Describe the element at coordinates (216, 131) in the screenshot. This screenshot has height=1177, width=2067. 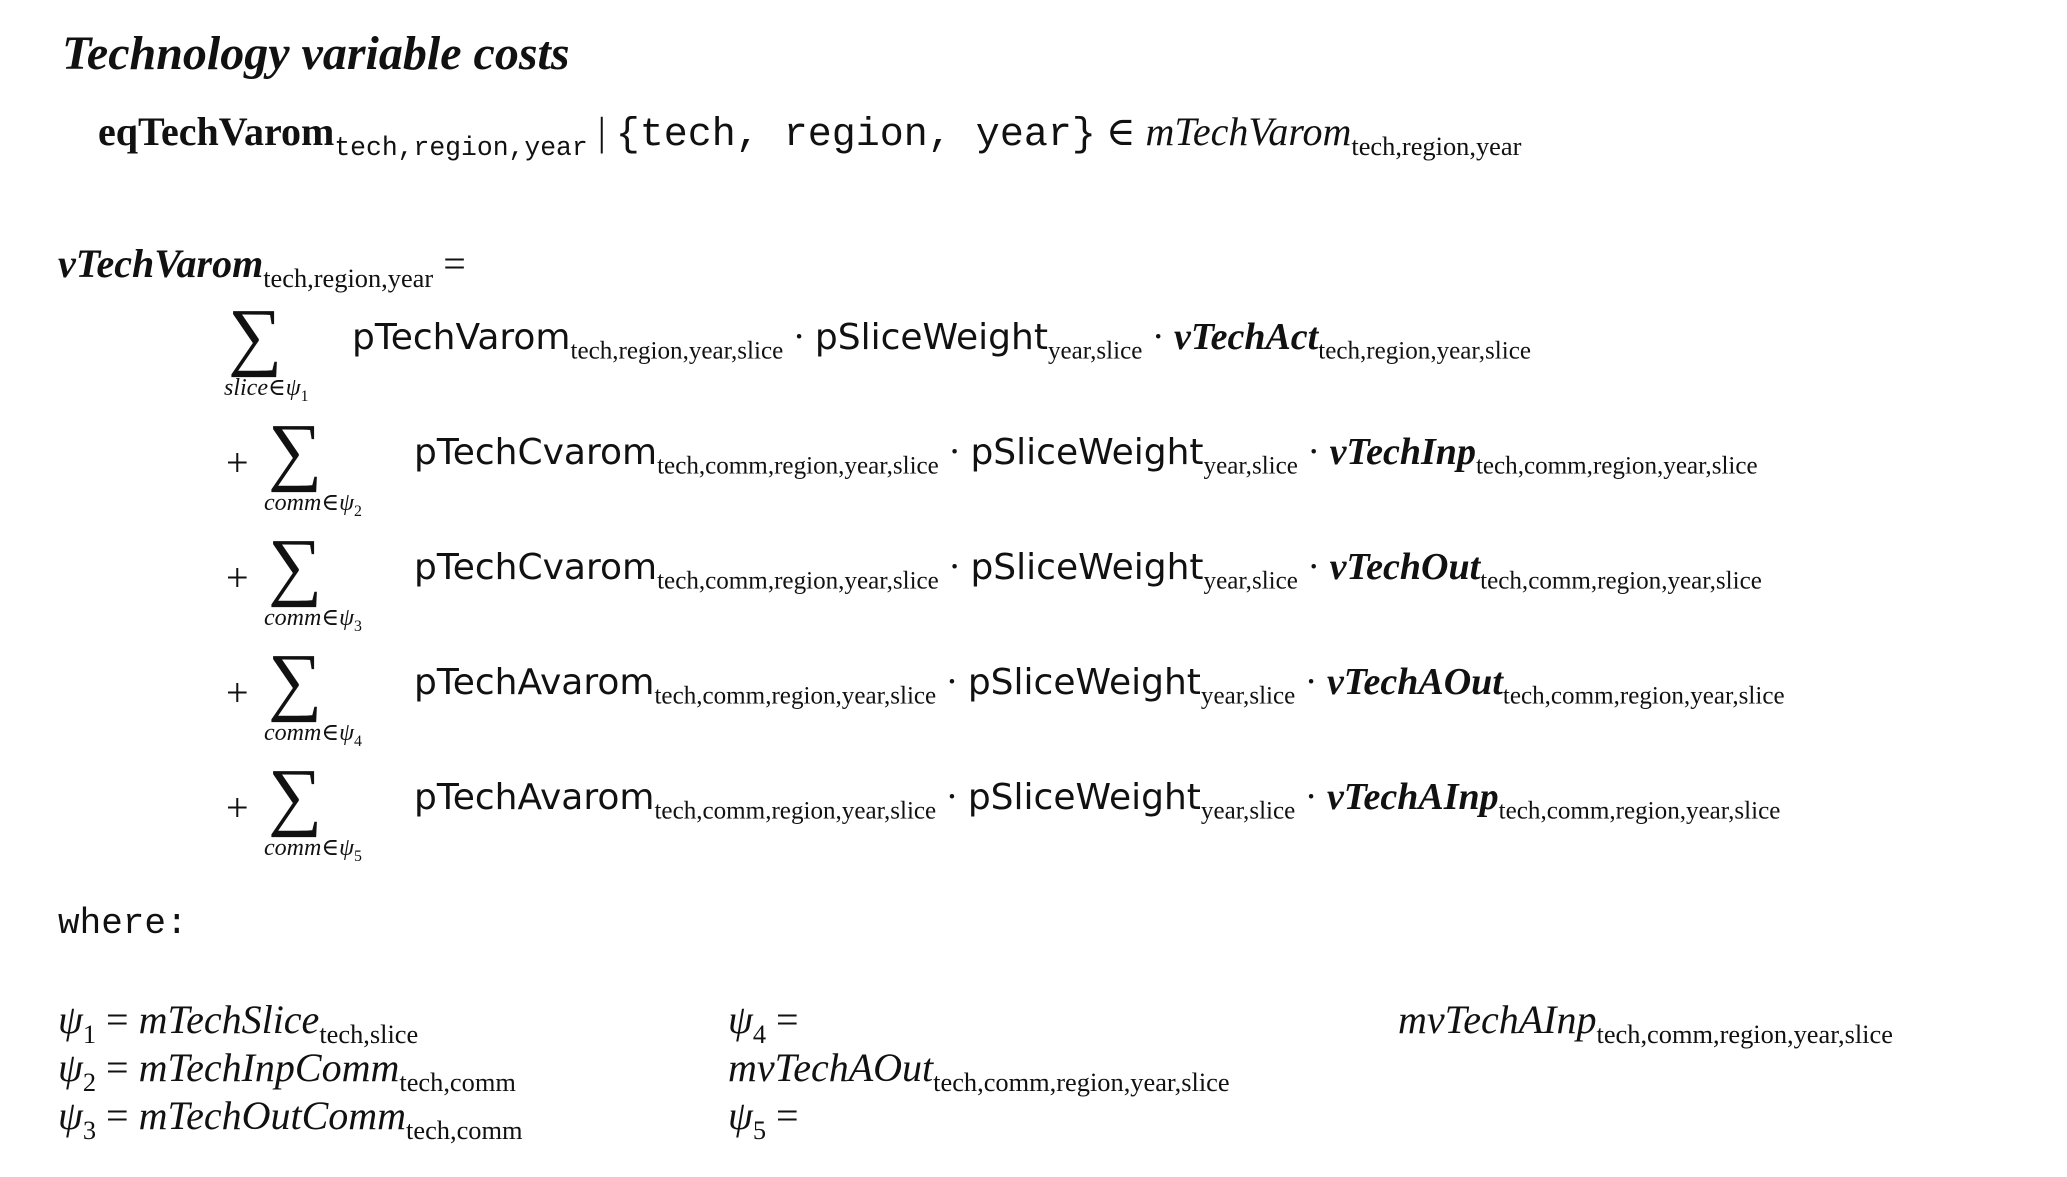
I see `equation-name: eqTechVarom` at that location.